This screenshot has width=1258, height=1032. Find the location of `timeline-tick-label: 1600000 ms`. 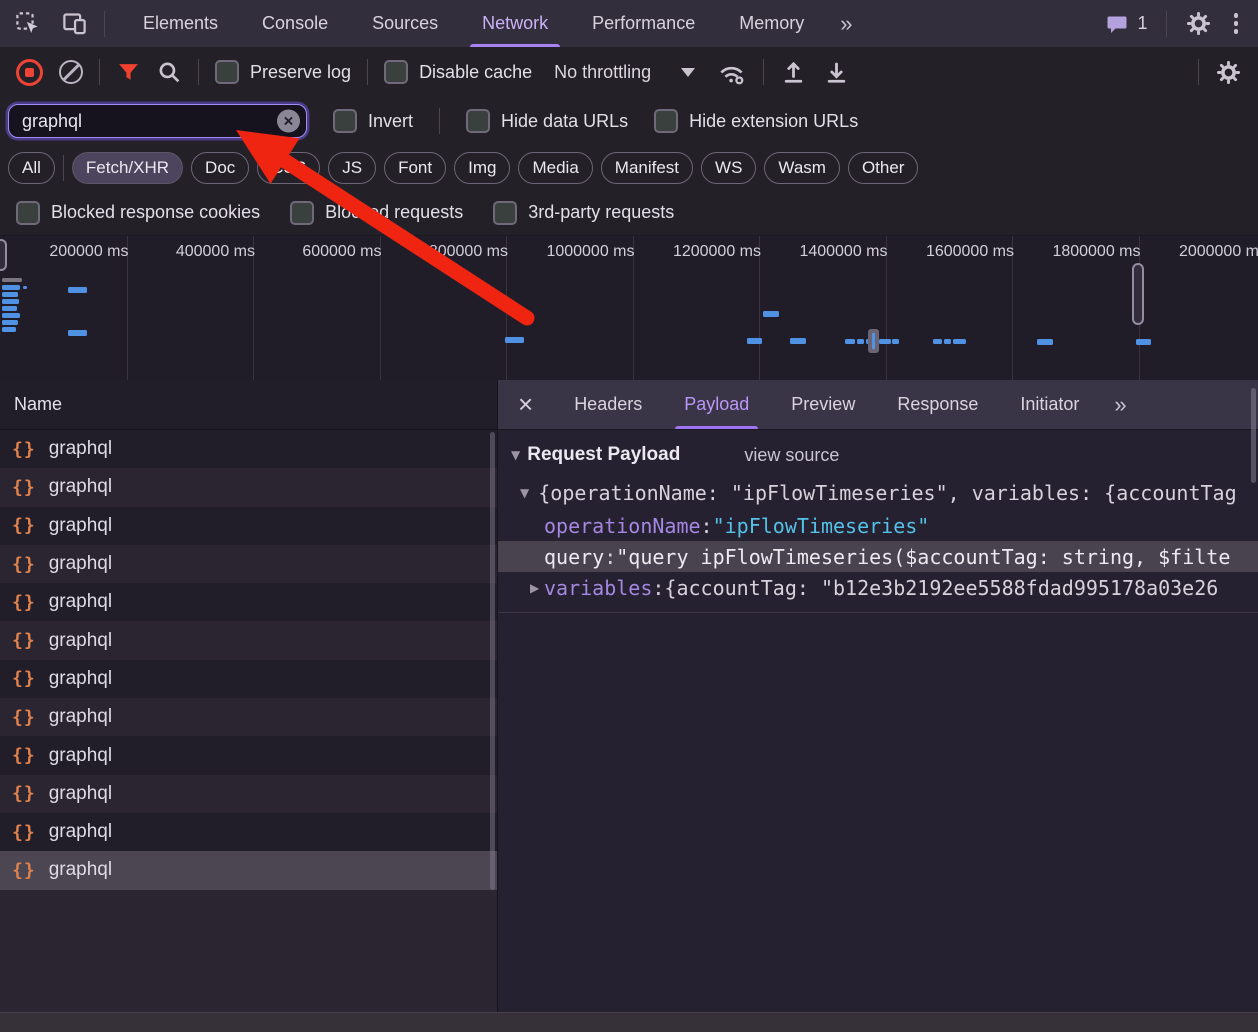

timeline-tick-label: 1600000 ms is located at coordinates (969, 251).